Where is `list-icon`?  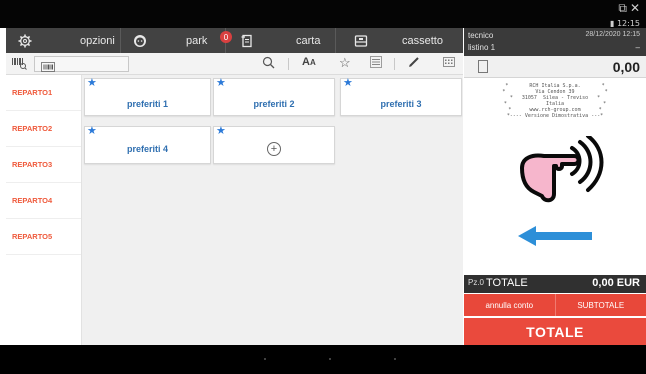
list-icon is located at coordinates (376, 63).